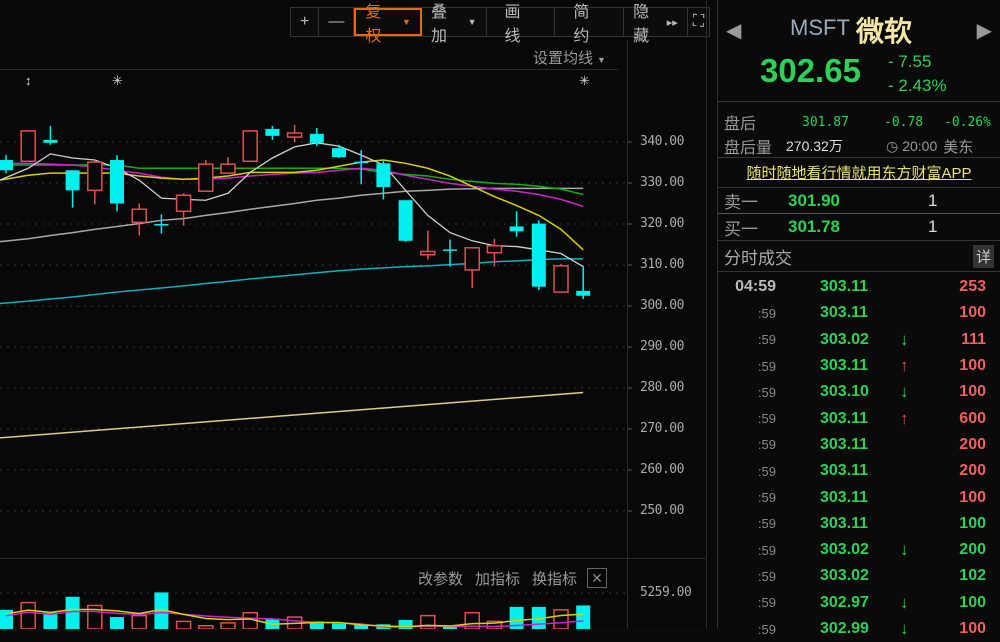 The width and height of the screenshot is (1000, 642). Describe the element at coordinates (820, 27) in the screenshot. I see `stock-symbol: MSFT` at that location.